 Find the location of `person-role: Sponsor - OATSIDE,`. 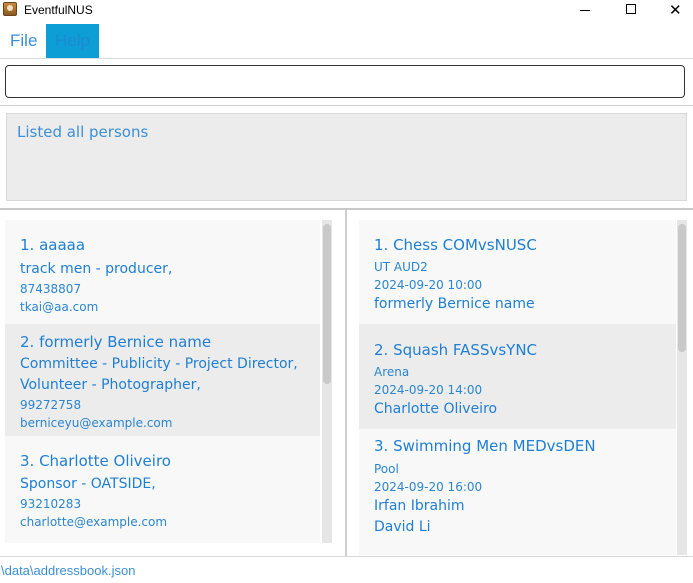

person-role: Sponsor - OATSIDE, is located at coordinates (88, 484).